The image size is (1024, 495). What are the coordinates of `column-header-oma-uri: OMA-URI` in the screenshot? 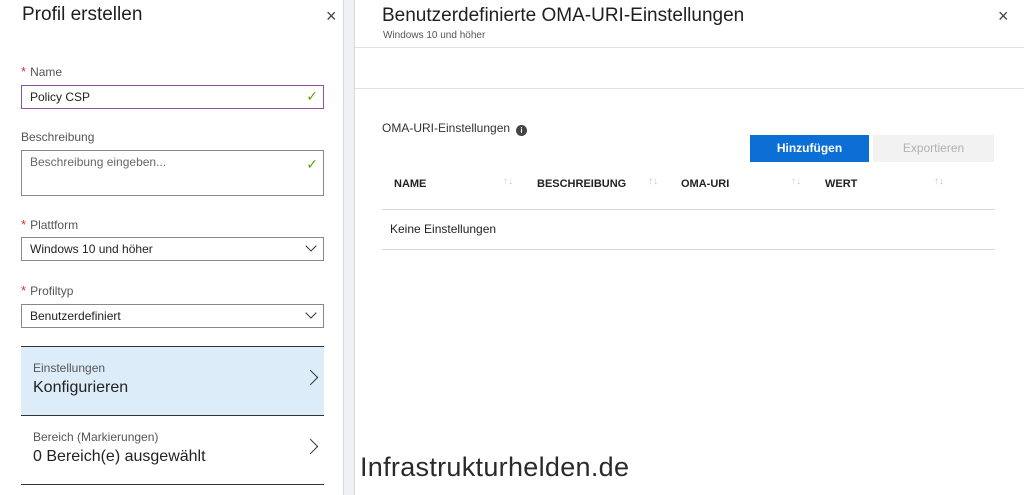 It's located at (705, 184).